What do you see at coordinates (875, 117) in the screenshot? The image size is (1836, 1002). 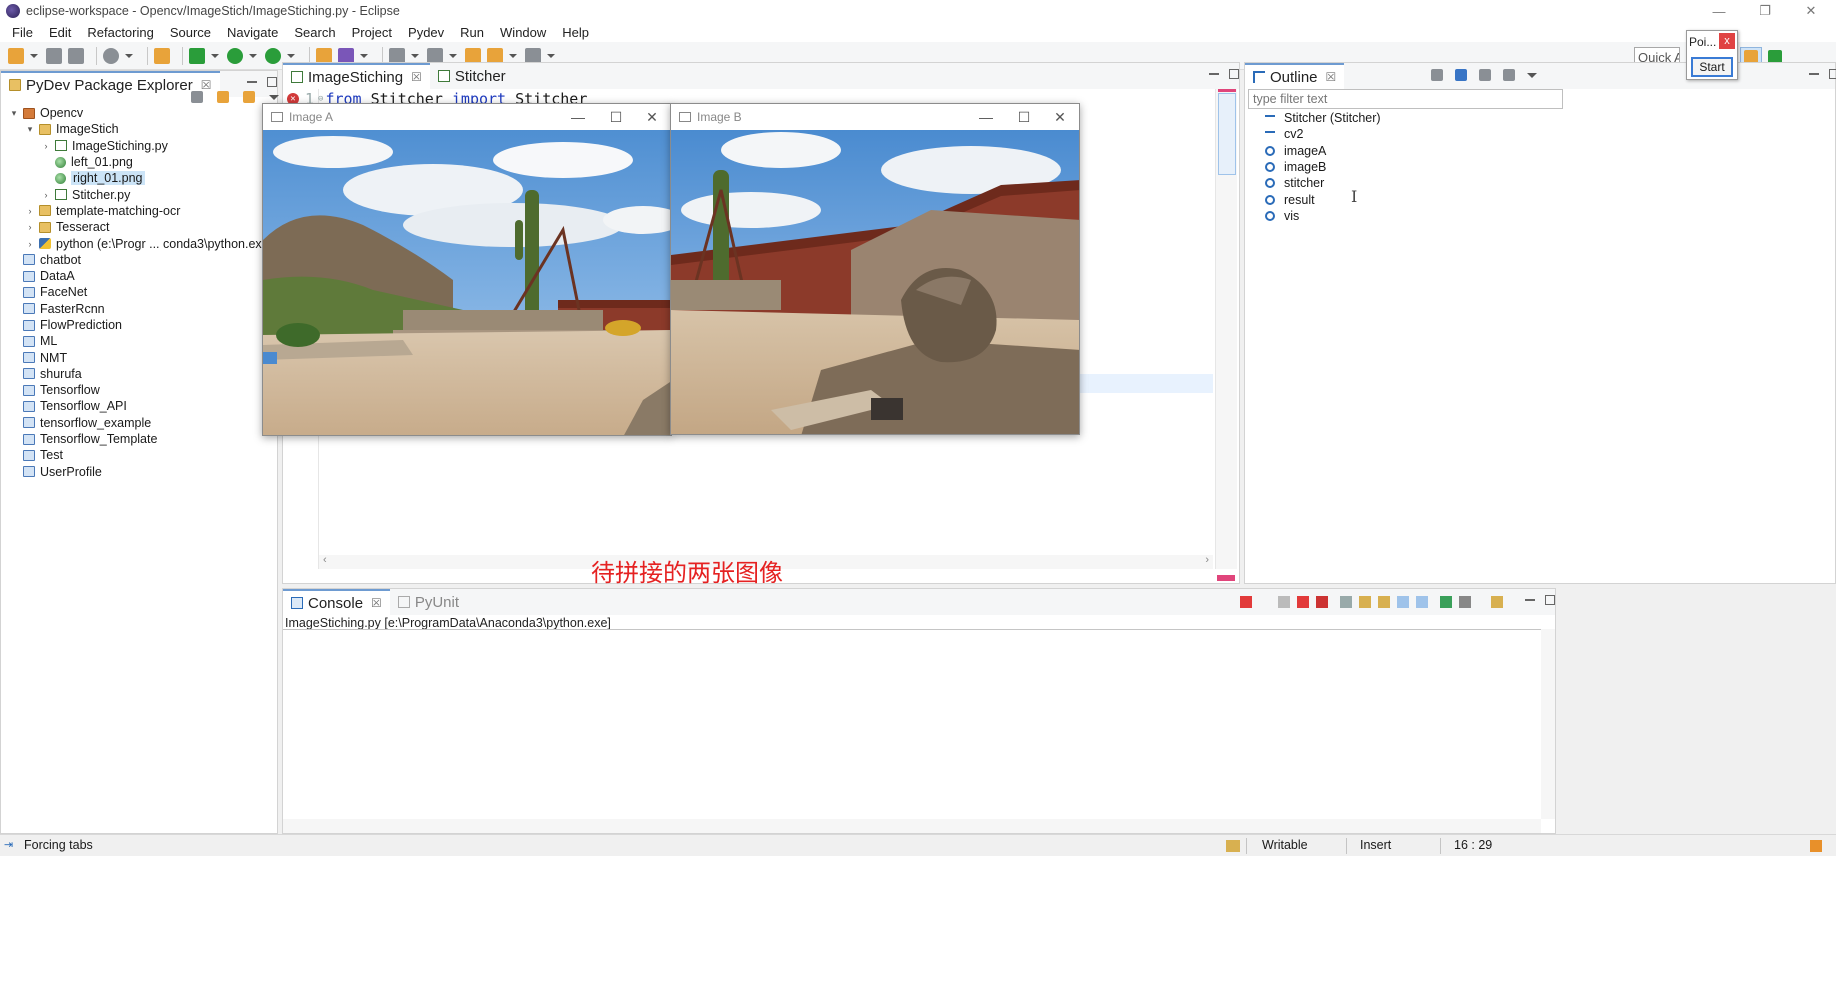 I see `image-b-titlebar: Image B — ☐ ✕` at bounding box center [875, 117].